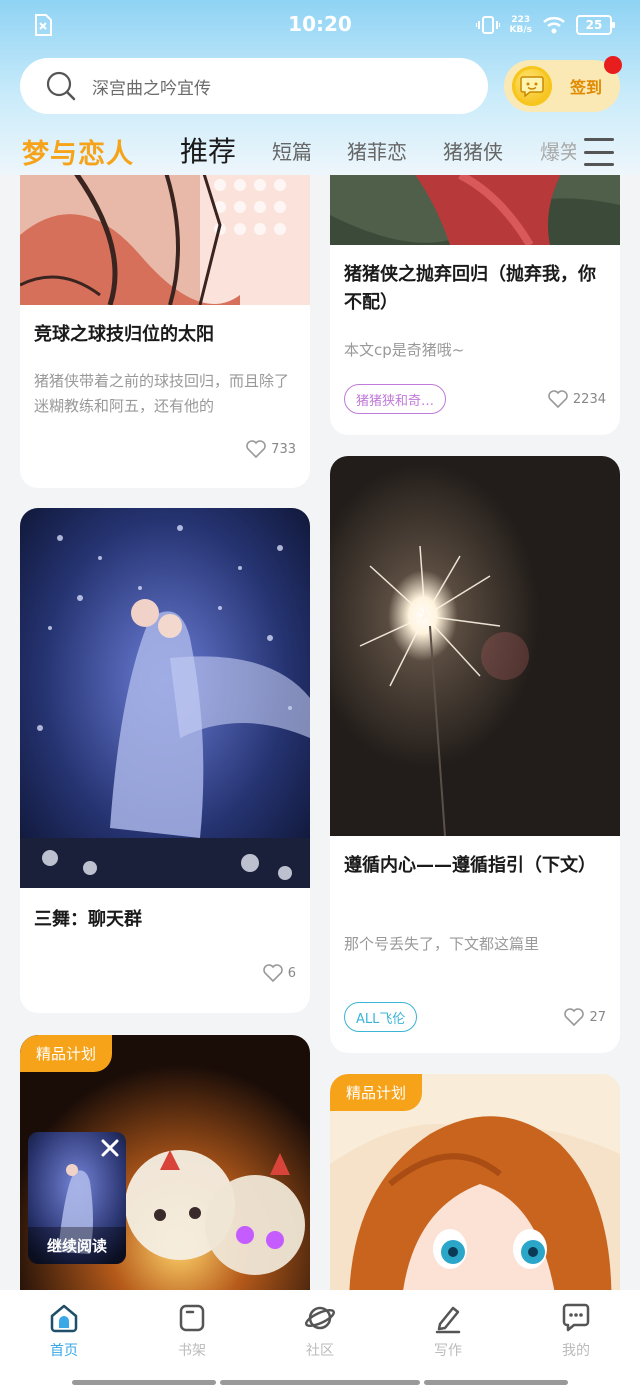 Image resolution: width=640 pixels, height=1387 pixels. I want to click on chat-bubble-icon, so click(576, 1317).